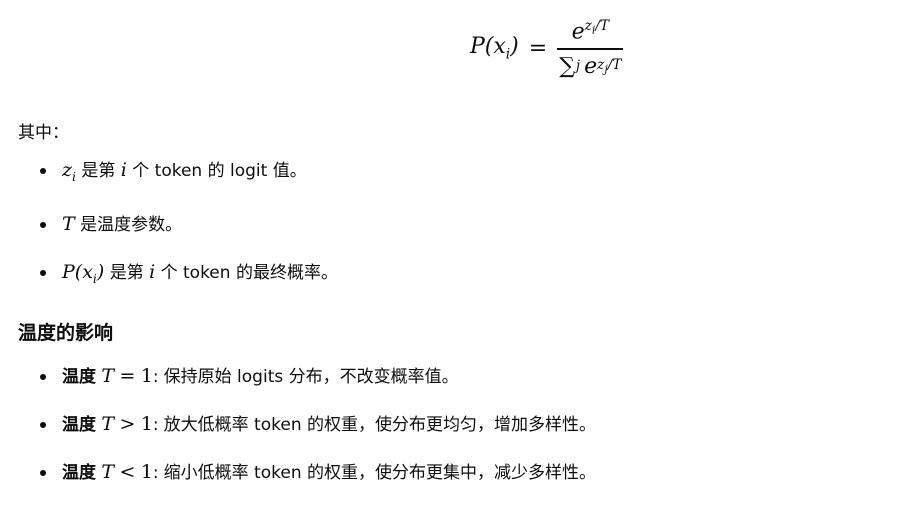 The height and width of the screenshot is (508, 911). What do you see at coordinates (127, 472) in the screenshot?
I see `math-operator: <` at bounding box center [127, 472].